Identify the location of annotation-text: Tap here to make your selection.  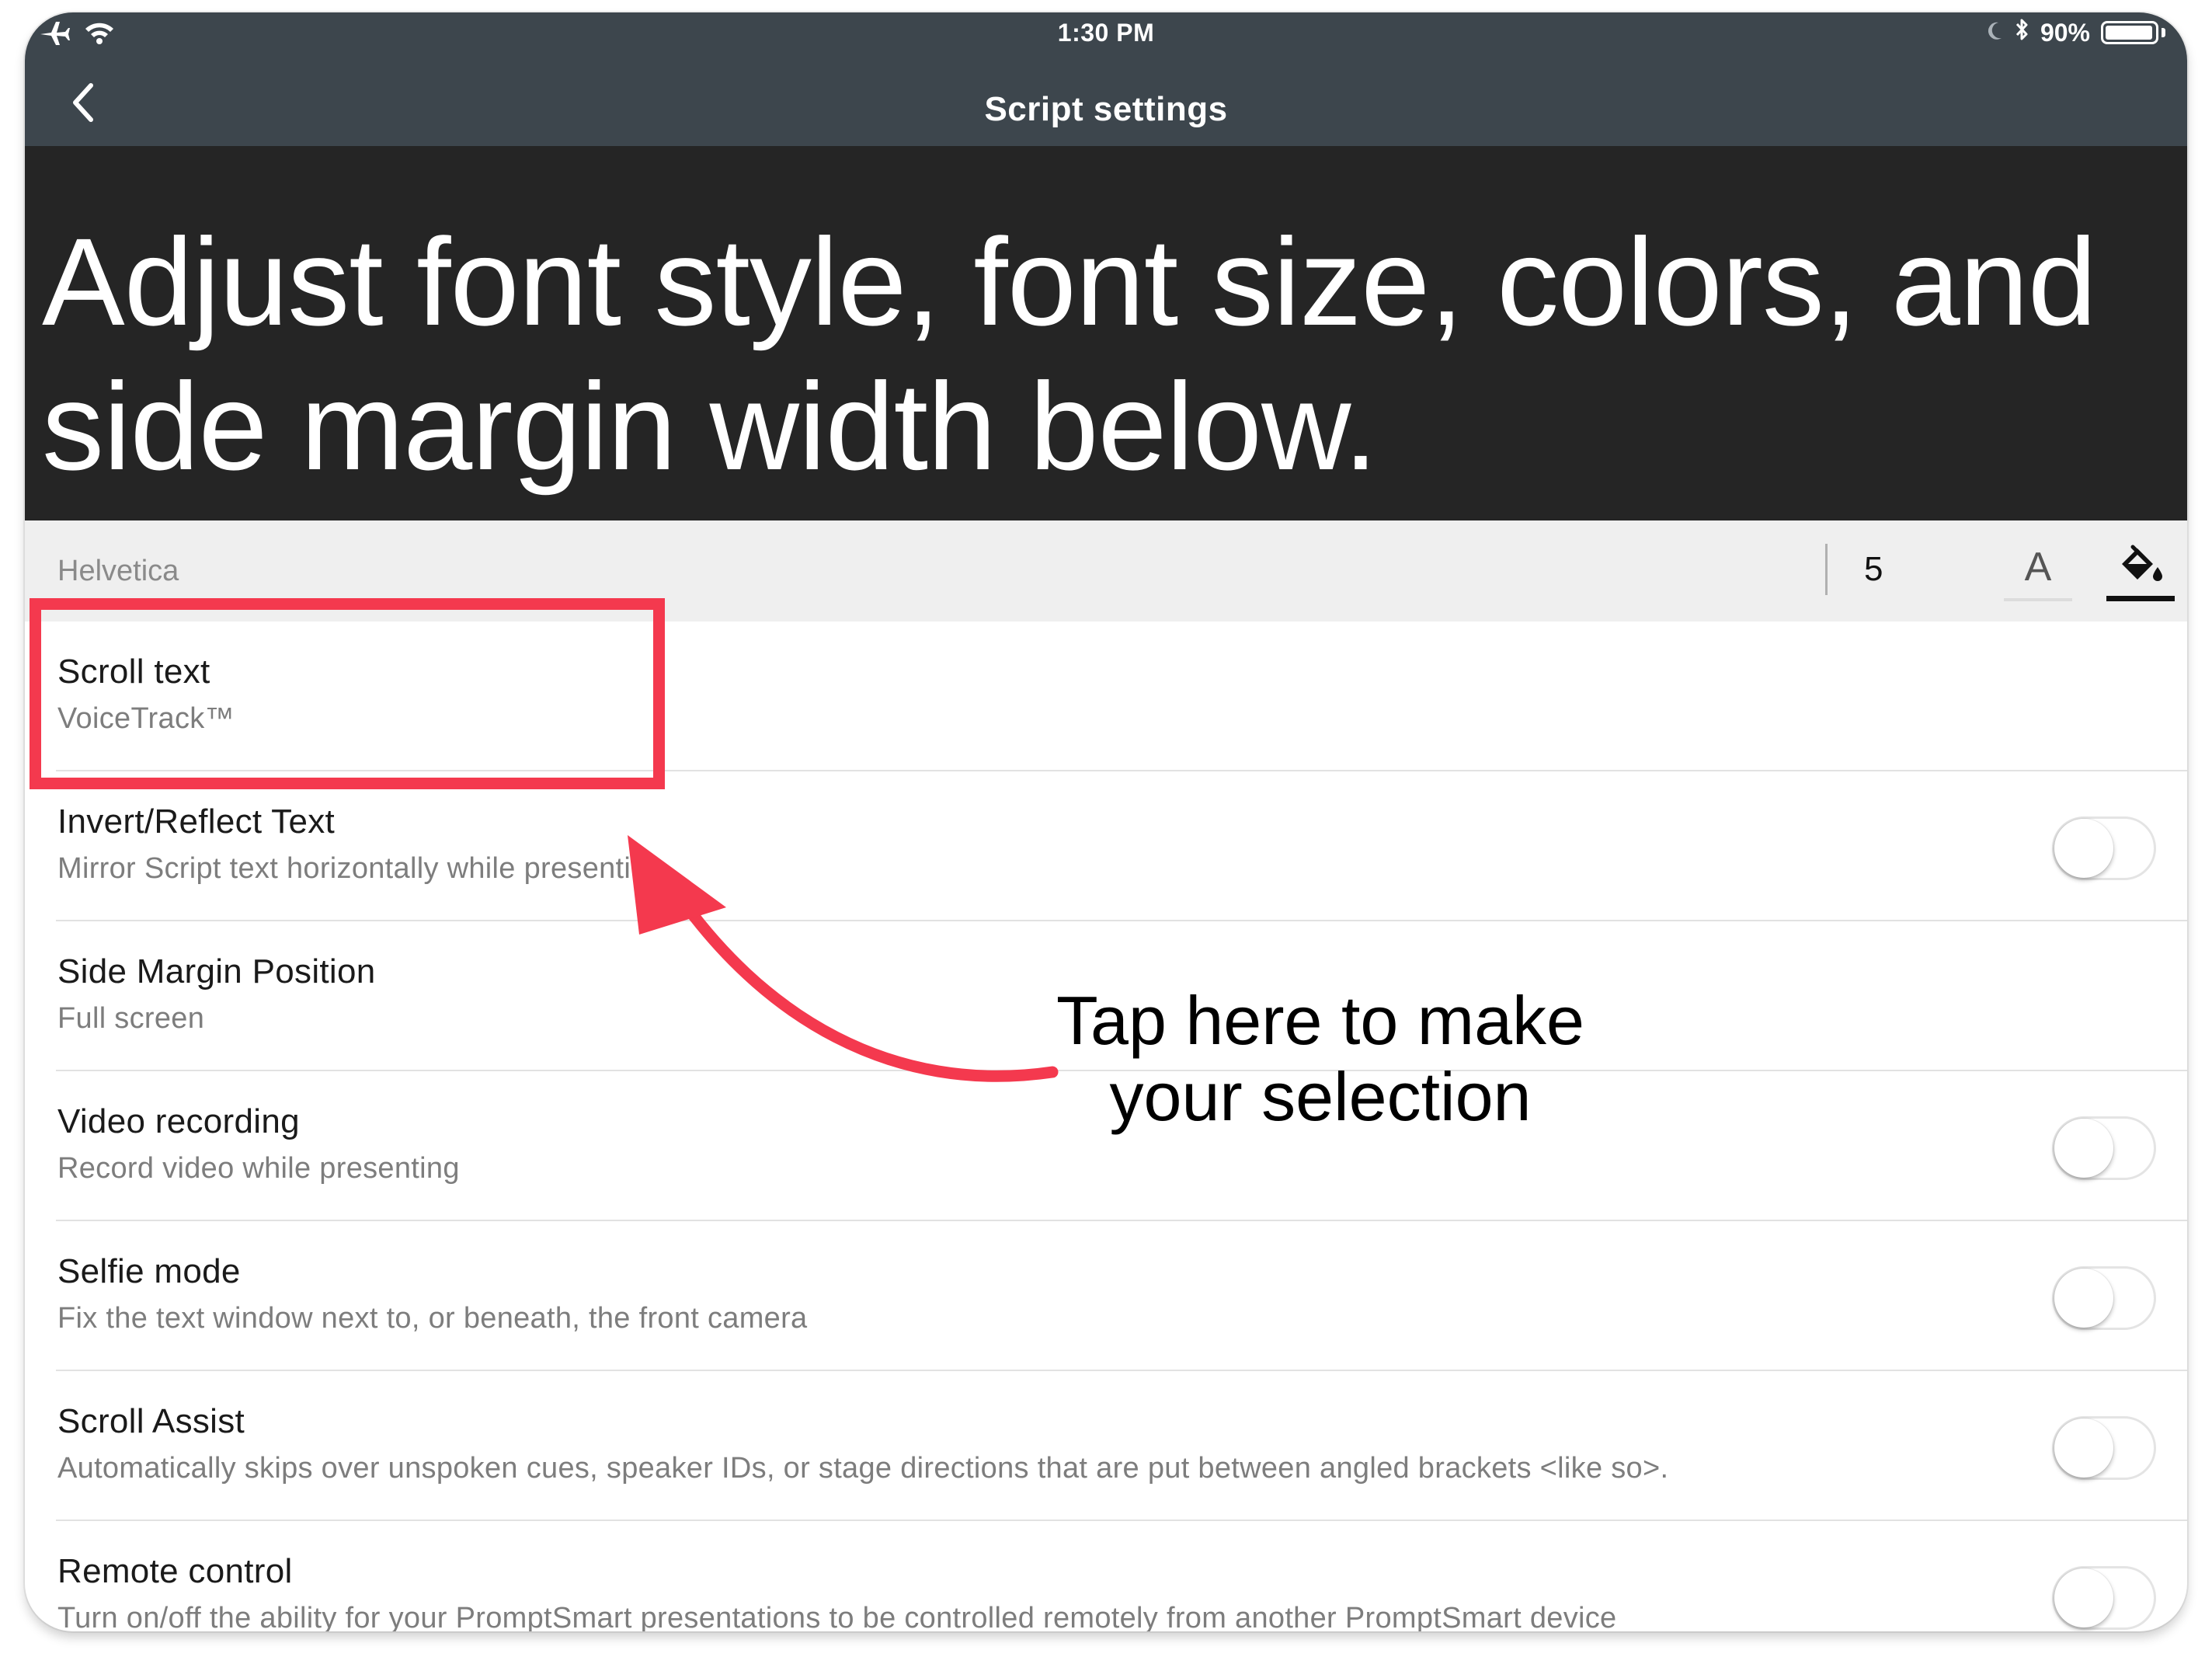
(1320, 1059).